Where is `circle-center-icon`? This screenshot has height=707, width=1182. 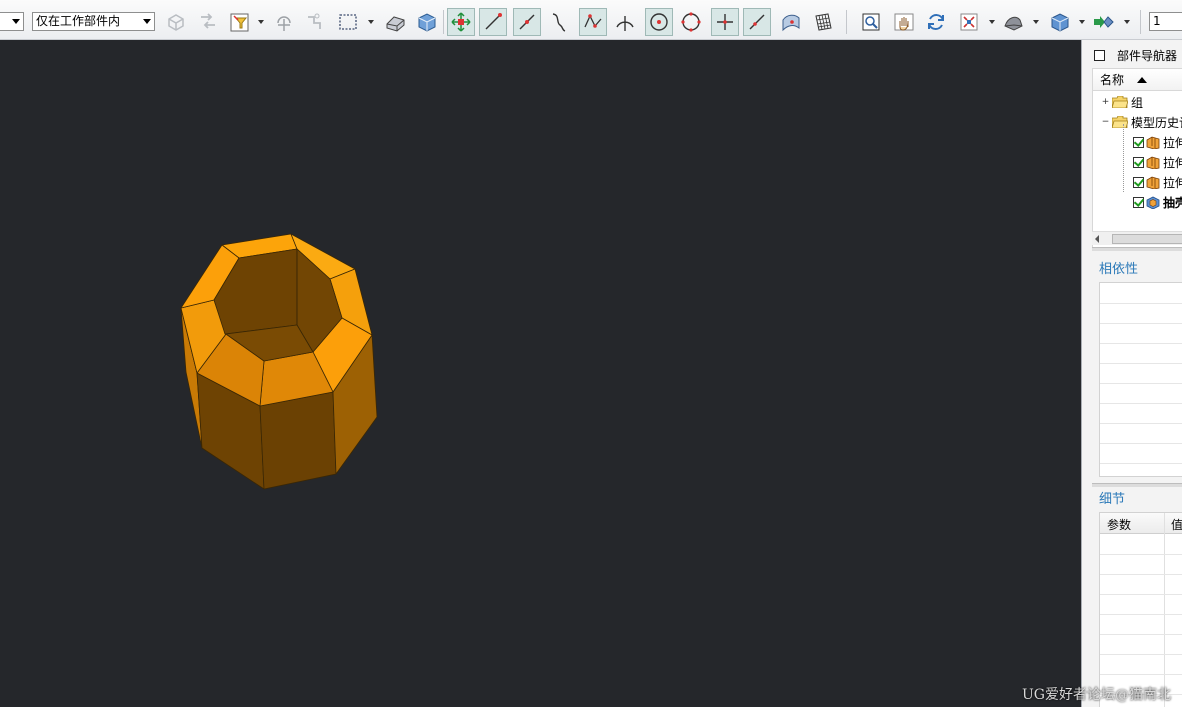 circle-center-icon is located at coordinates (659, 22).